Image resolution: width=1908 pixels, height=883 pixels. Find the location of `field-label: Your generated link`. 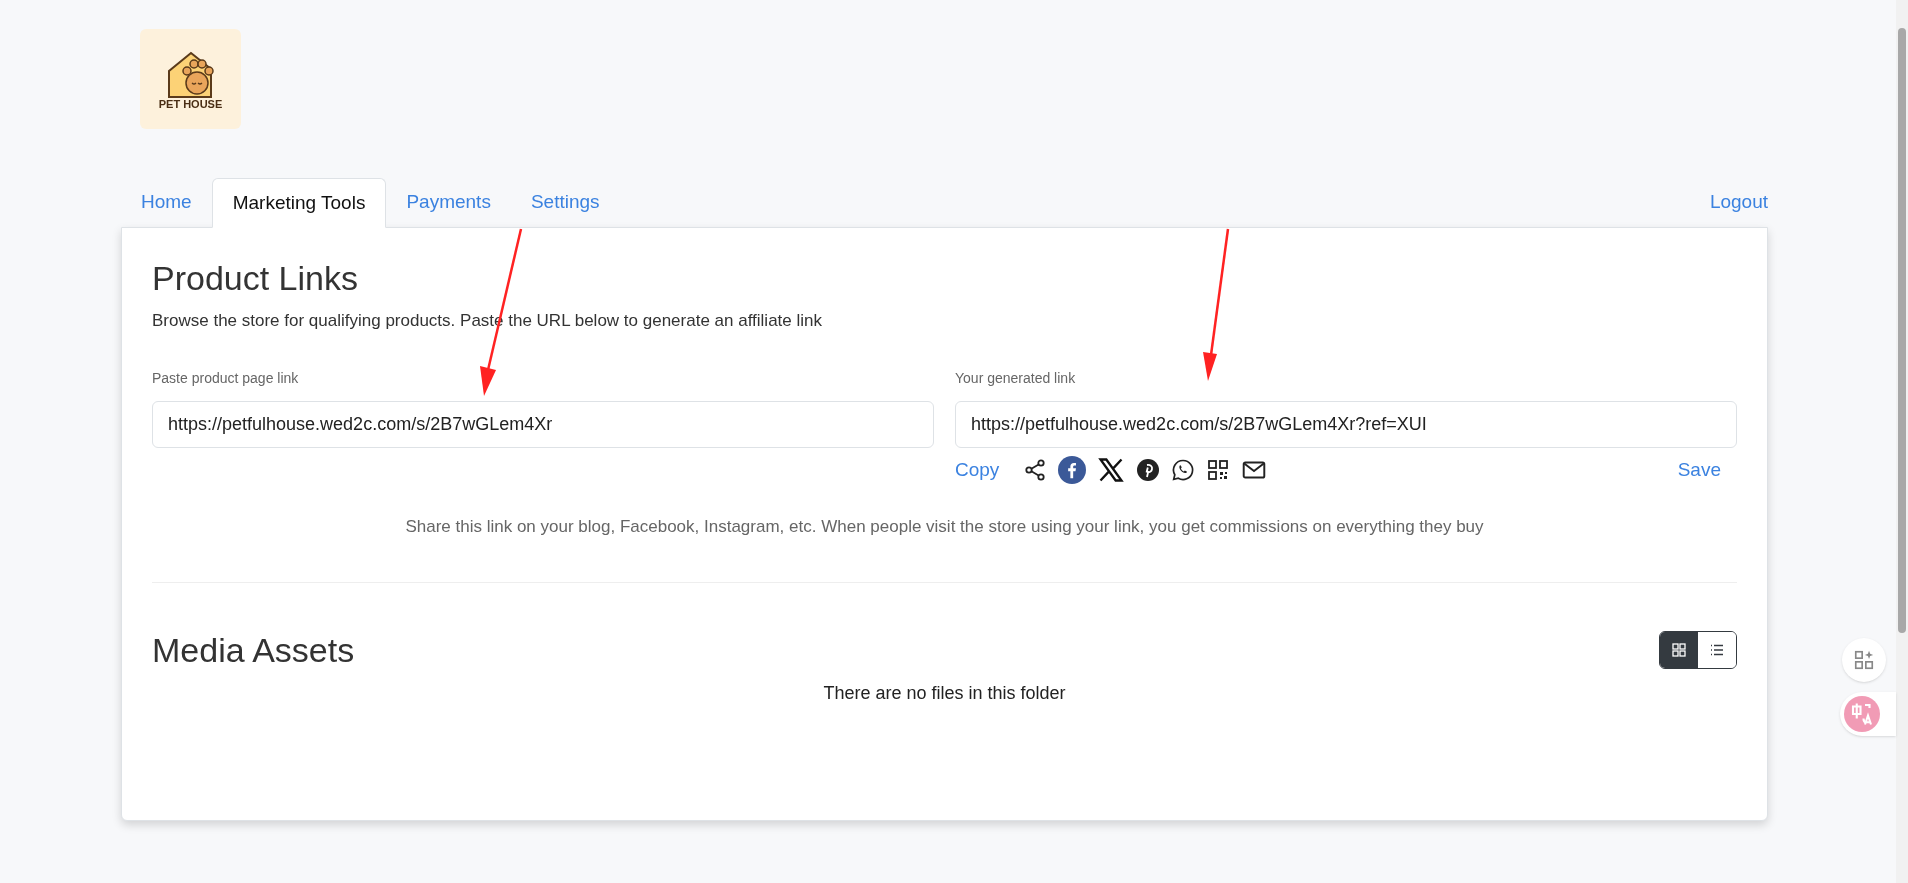

field-label: Your generated link is located at coordinates (1016, 378).